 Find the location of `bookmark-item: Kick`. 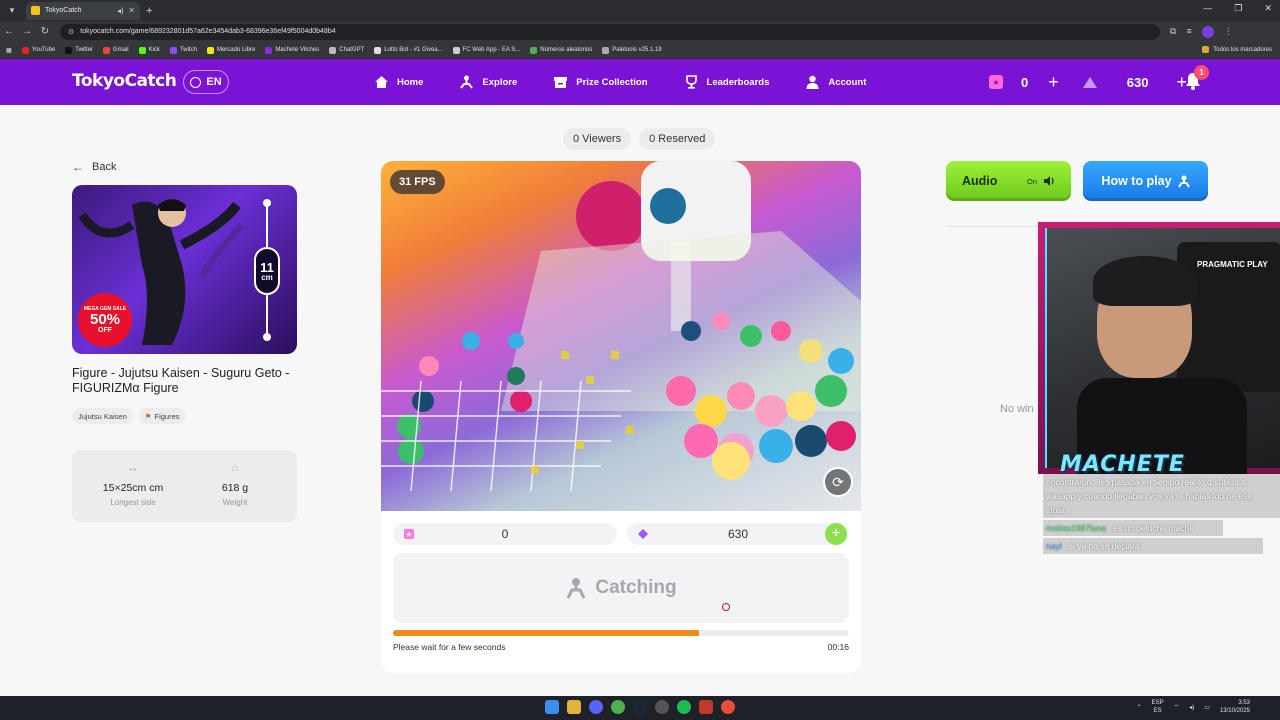

bookmark-item: Kick is located at coordinates (149, 50).